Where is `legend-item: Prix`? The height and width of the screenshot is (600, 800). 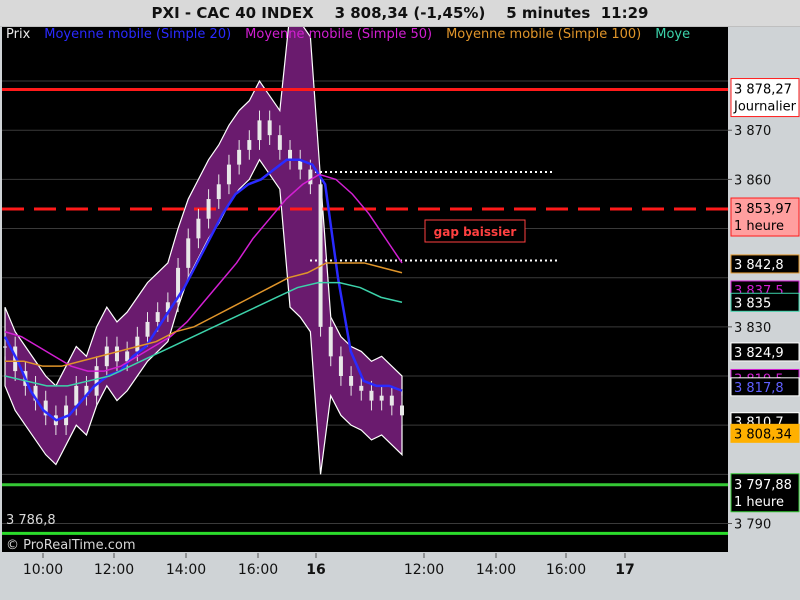
legend-item: Prix is located at coordinates (18, 34).